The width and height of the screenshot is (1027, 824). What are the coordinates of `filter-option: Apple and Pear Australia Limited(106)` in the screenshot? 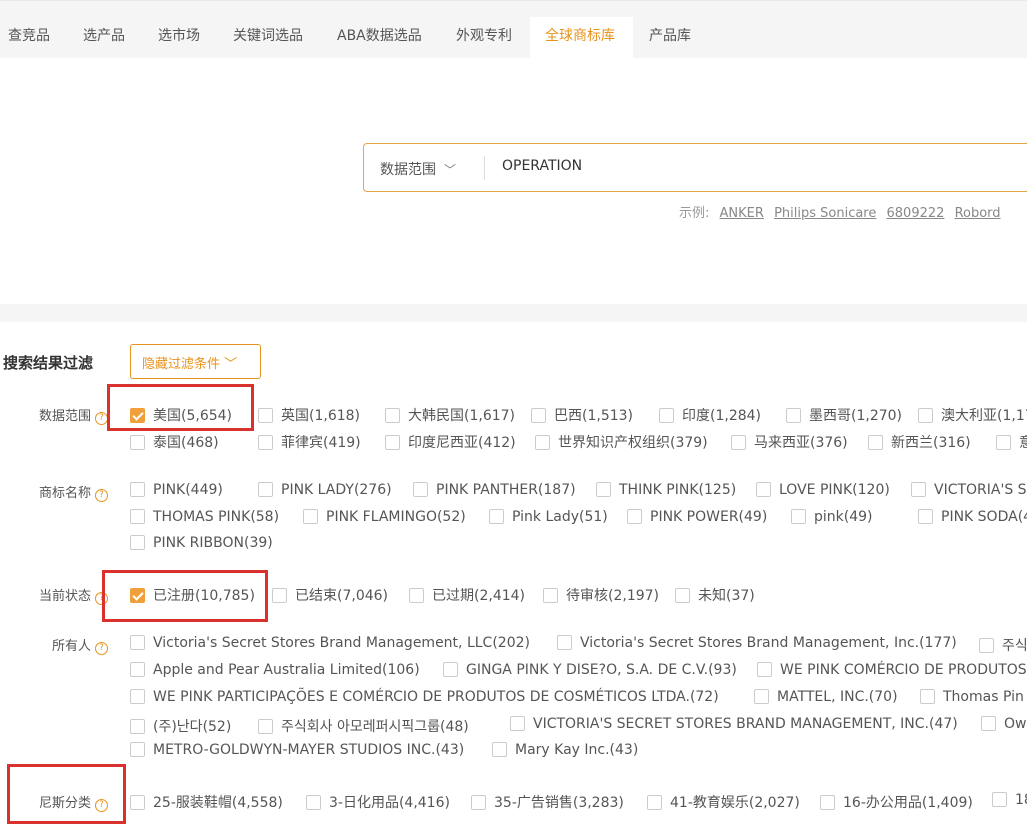 It's located at (275, 670).